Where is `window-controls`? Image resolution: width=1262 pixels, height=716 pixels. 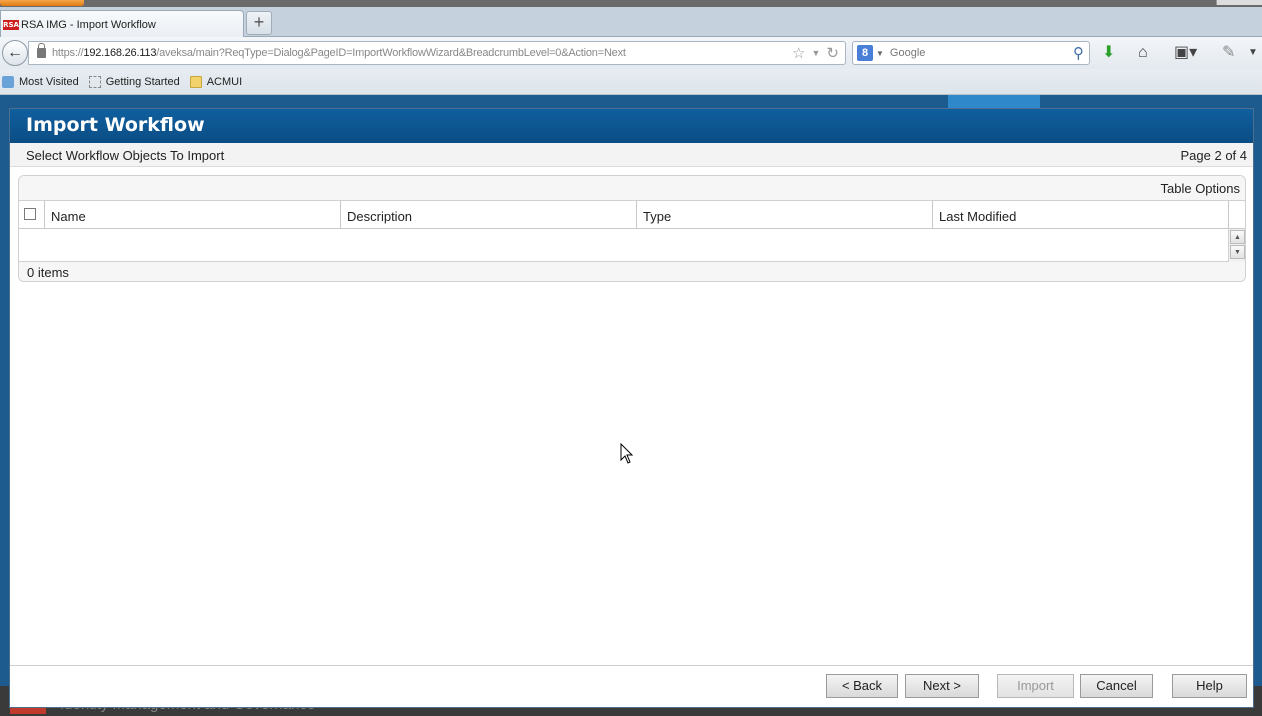 window-controls is located at coordinates (1239, 2).